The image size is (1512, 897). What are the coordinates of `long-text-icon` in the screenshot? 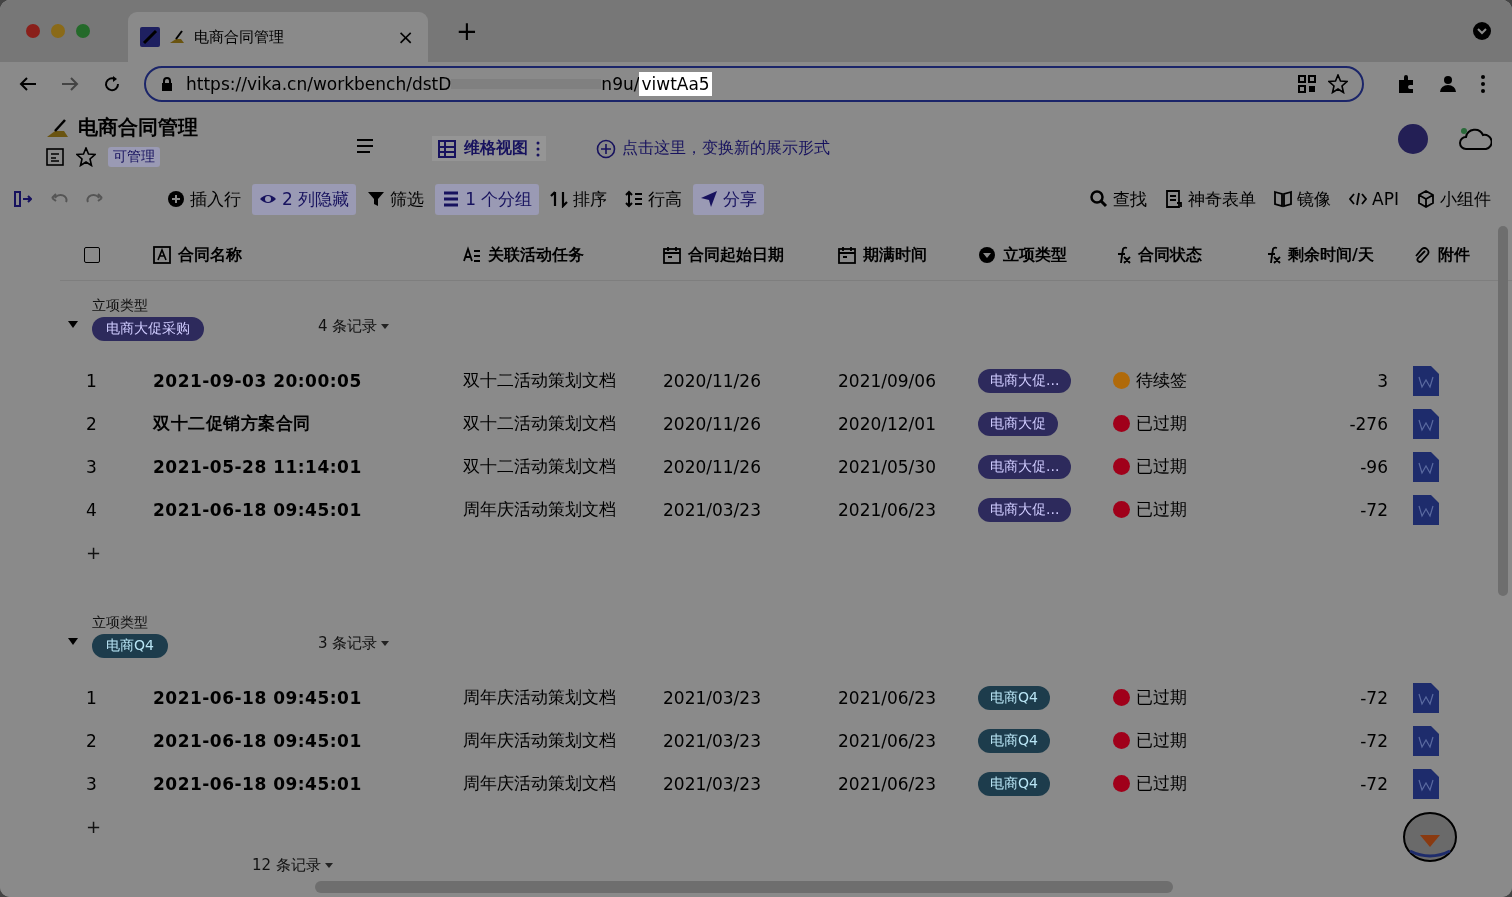 It's located at (472, 255).